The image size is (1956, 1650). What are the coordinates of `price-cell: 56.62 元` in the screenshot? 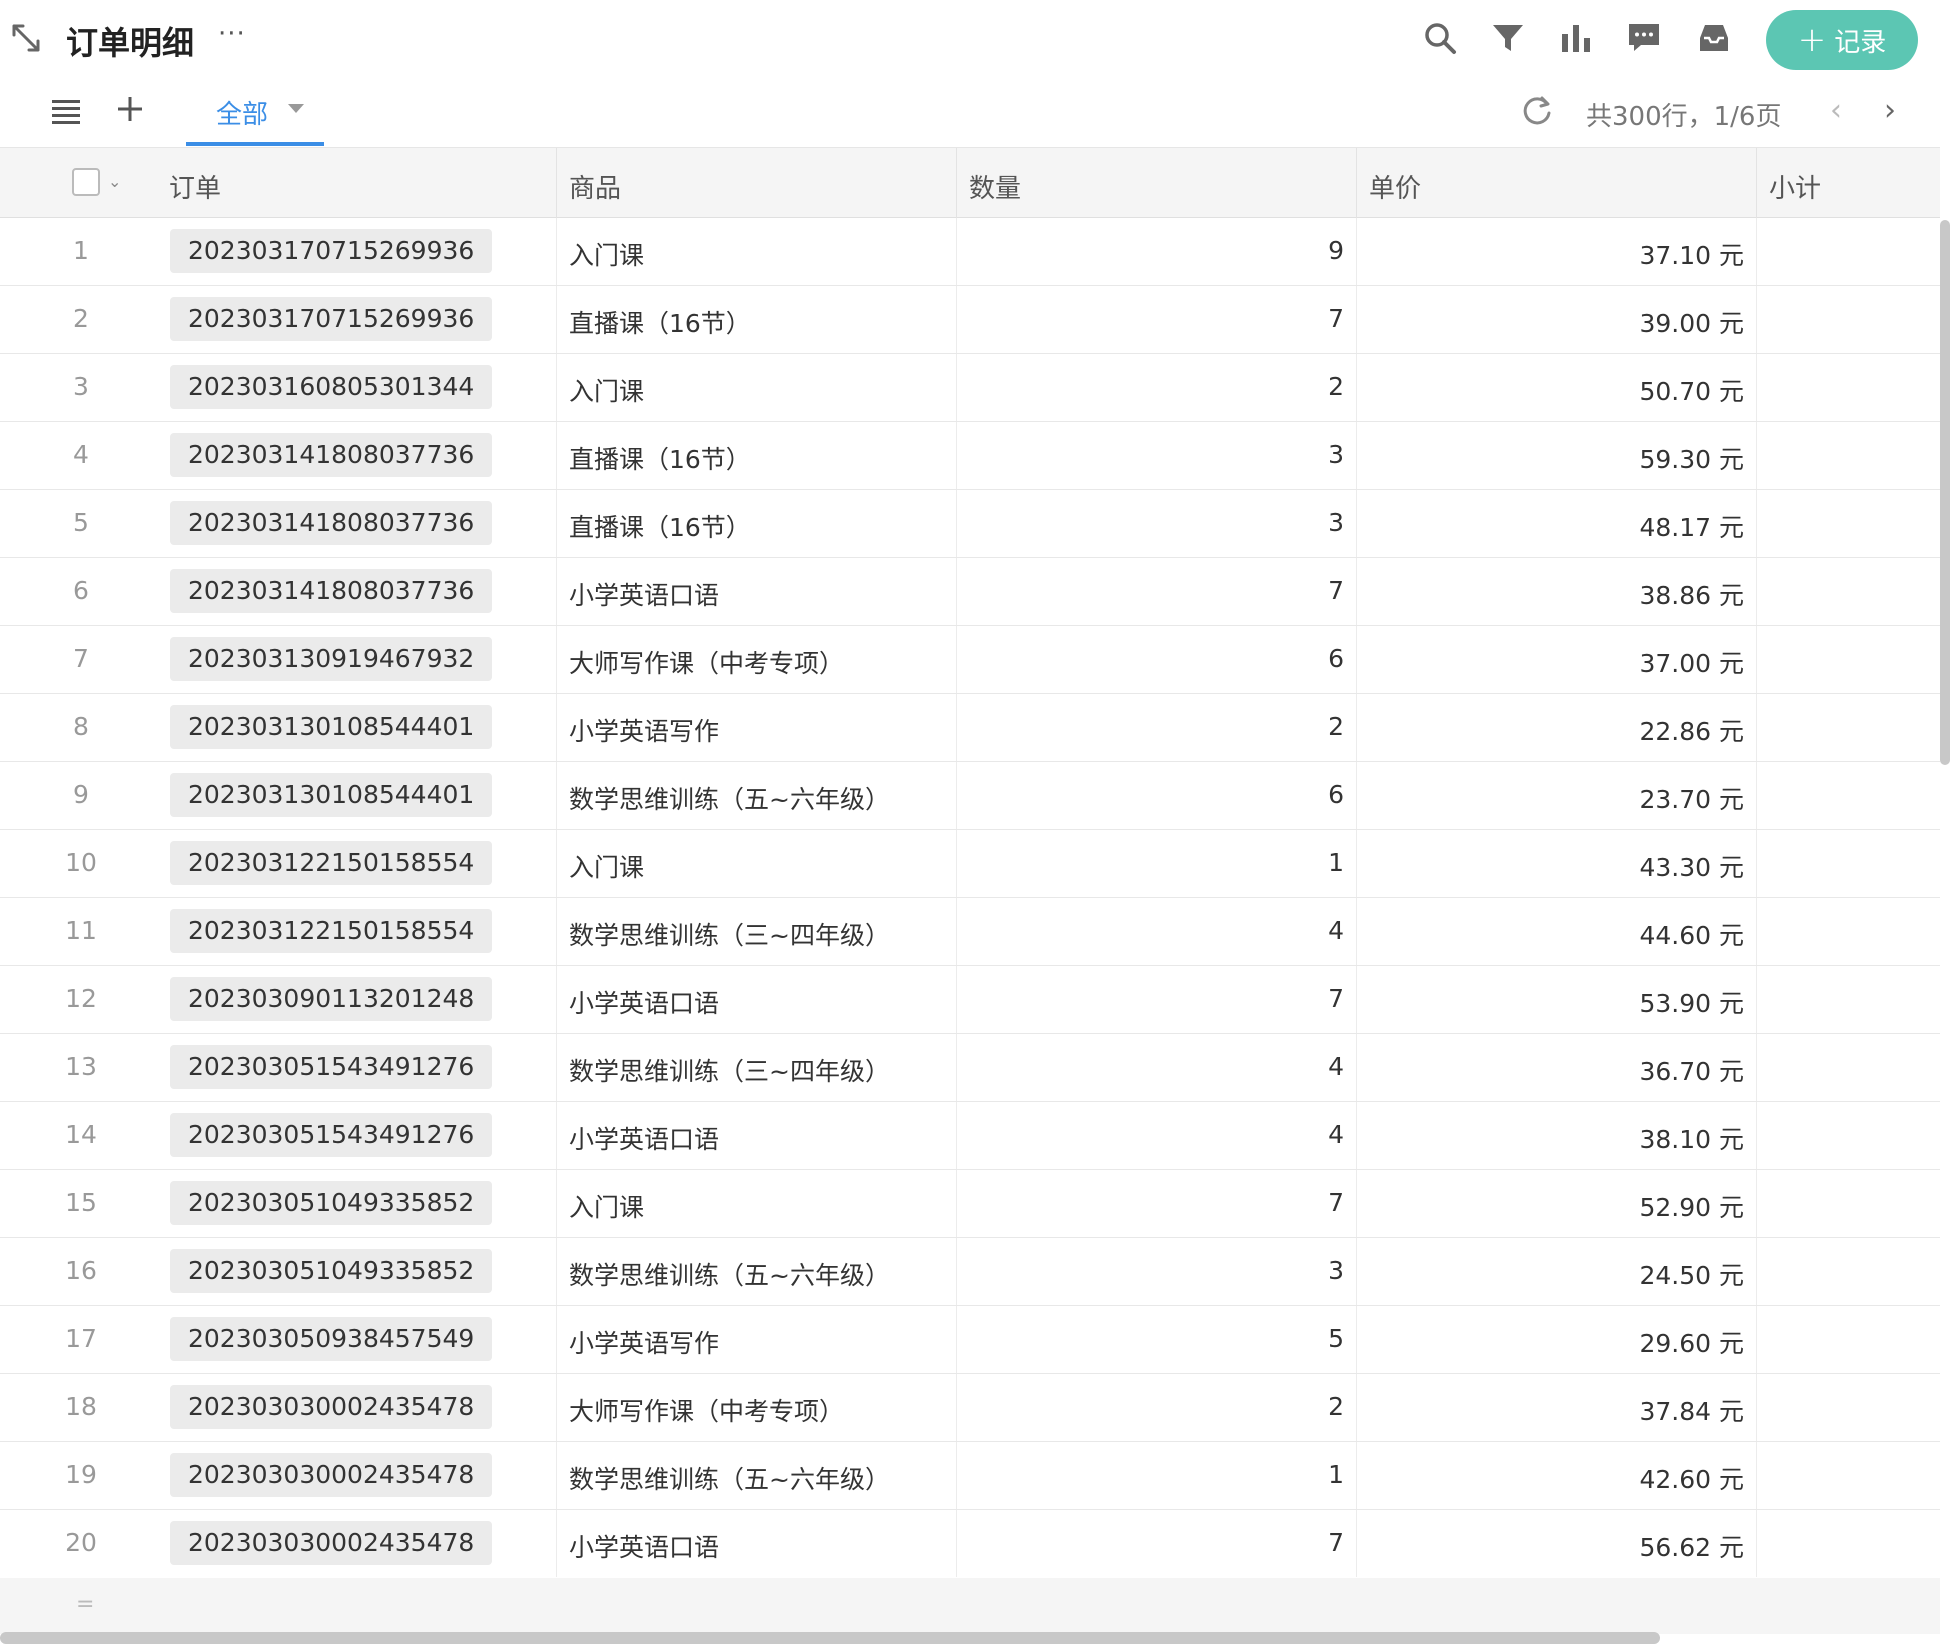 It's located at (1557, 1543).